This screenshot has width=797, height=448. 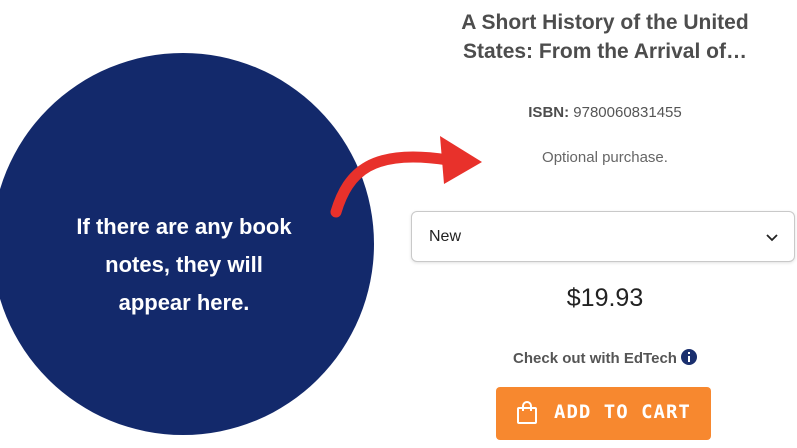 I want to click on curved-arrow-icon, so click(x=406, y=177).